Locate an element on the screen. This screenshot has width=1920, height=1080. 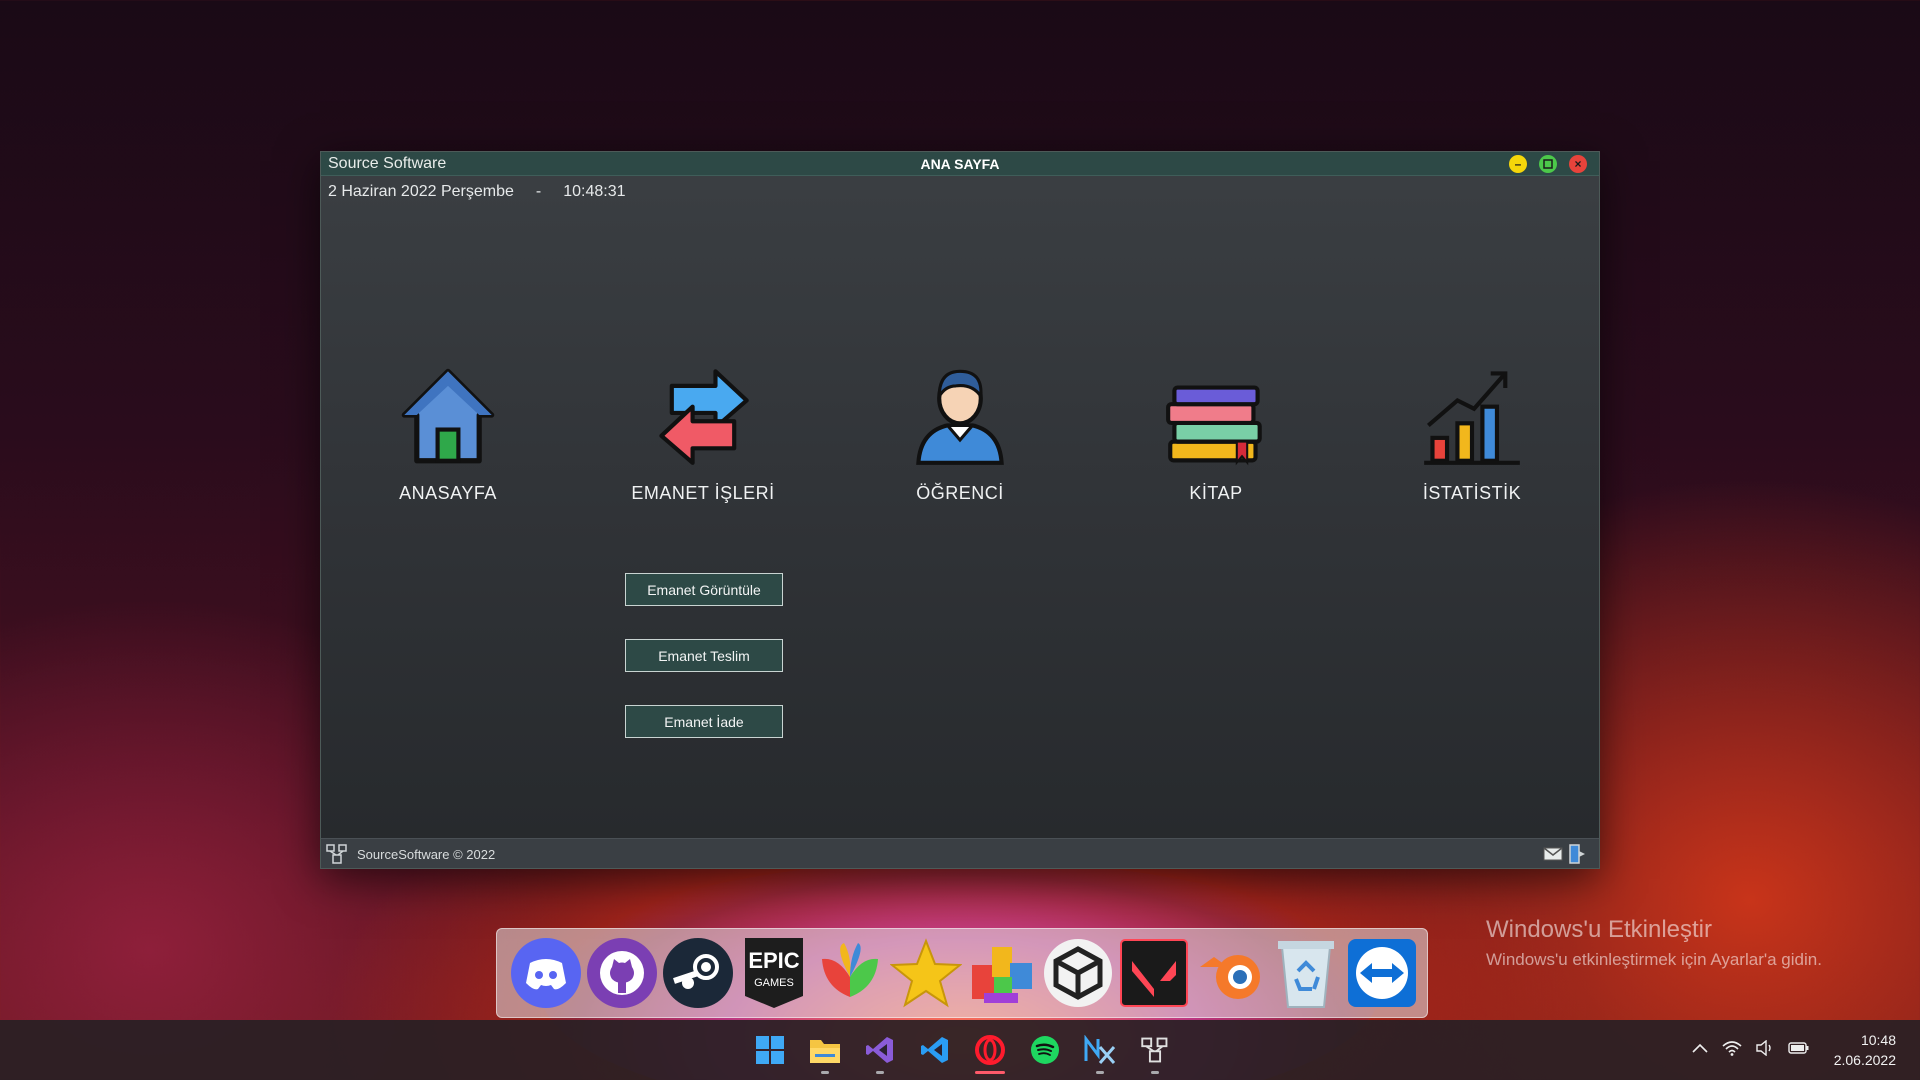
nav-label-emanet-isleri: EMANET İŞLERİ is located at coordinates (703, 493).